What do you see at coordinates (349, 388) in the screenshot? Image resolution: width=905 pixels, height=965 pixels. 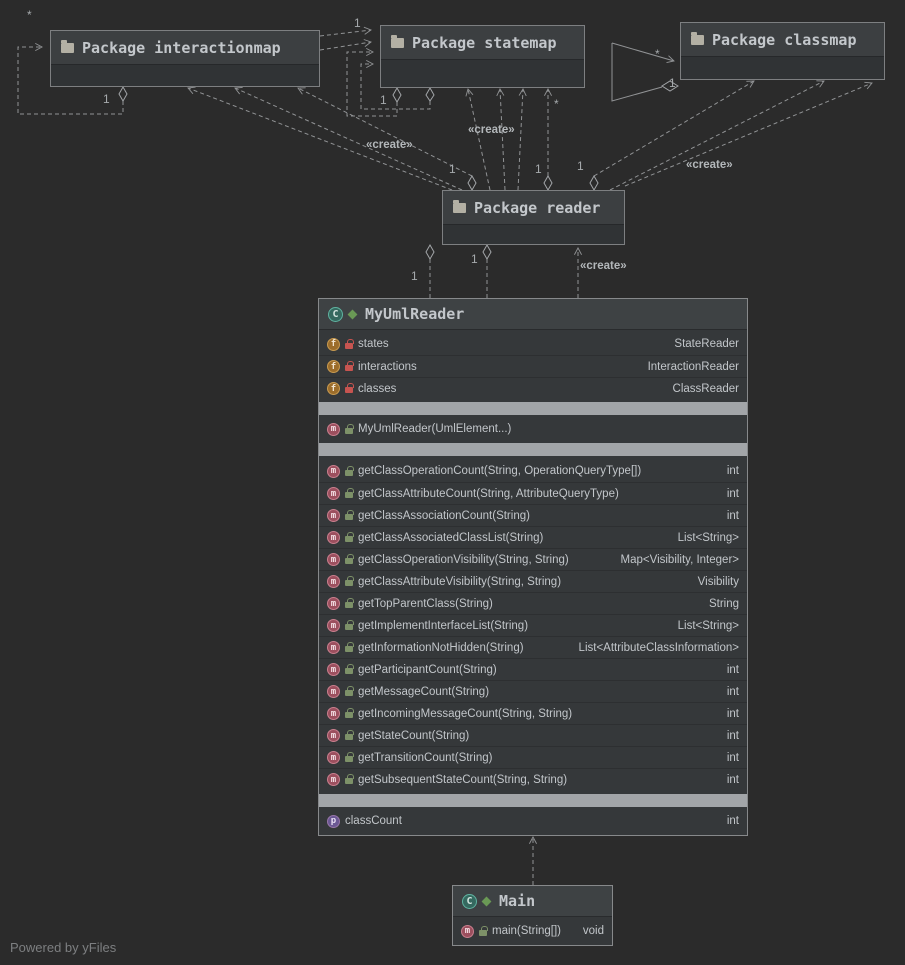 I see `private-lock-icon` at bounding box center [349, 388].